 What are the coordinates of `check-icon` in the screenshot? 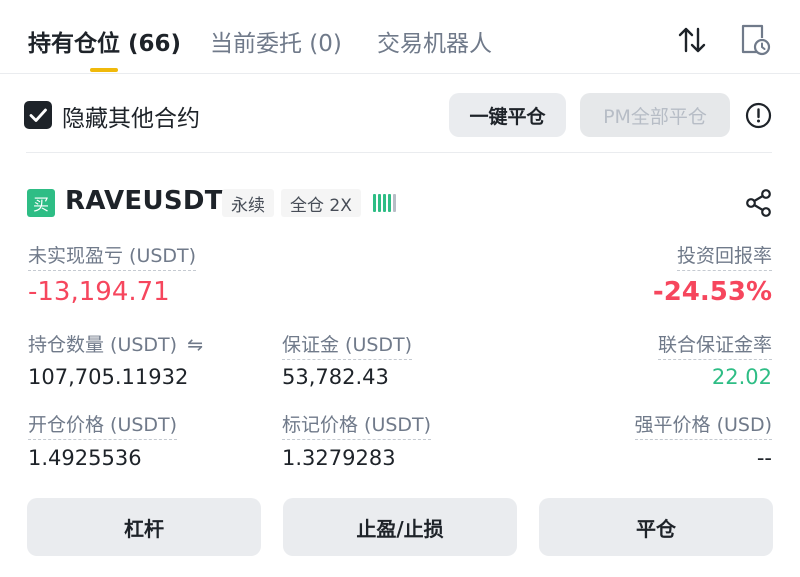 It's located at (38, 115).